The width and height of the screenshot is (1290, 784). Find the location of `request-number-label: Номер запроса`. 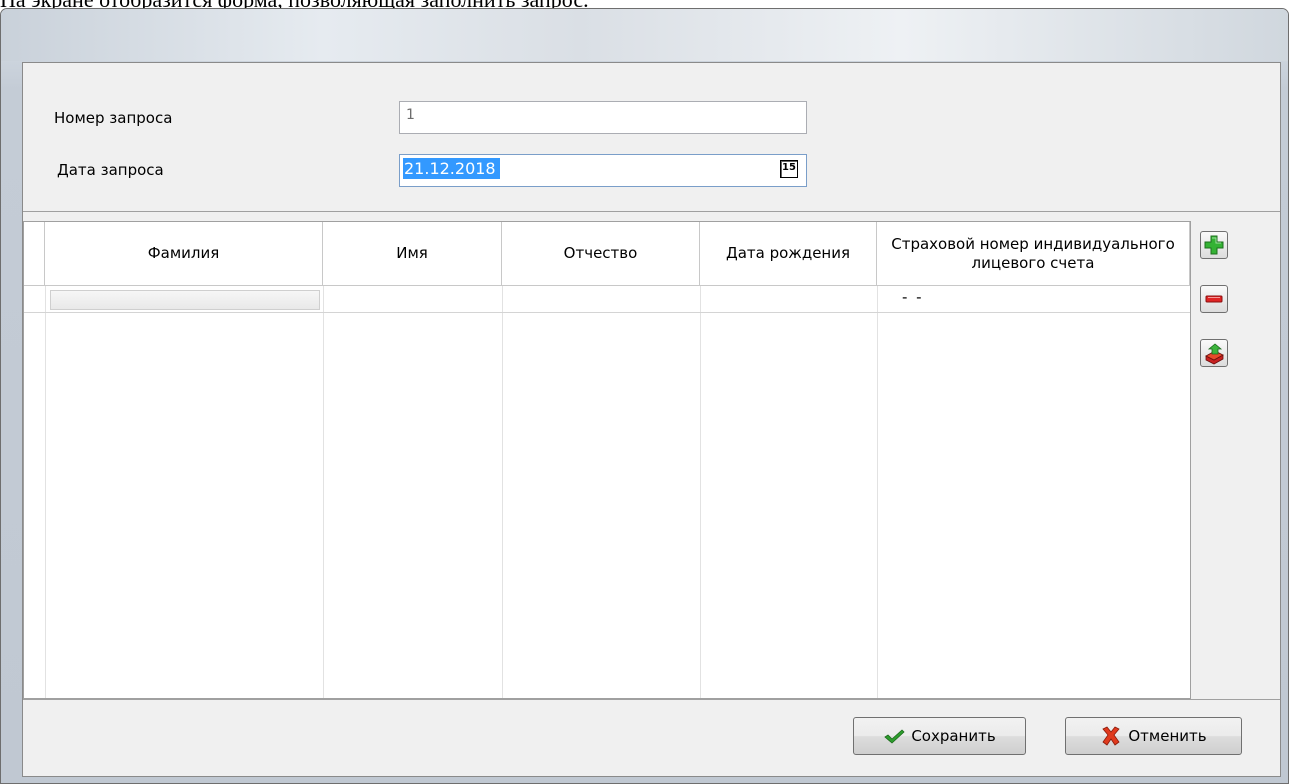

request-number-label: Номер запроса is located at coordinates (113, 118).